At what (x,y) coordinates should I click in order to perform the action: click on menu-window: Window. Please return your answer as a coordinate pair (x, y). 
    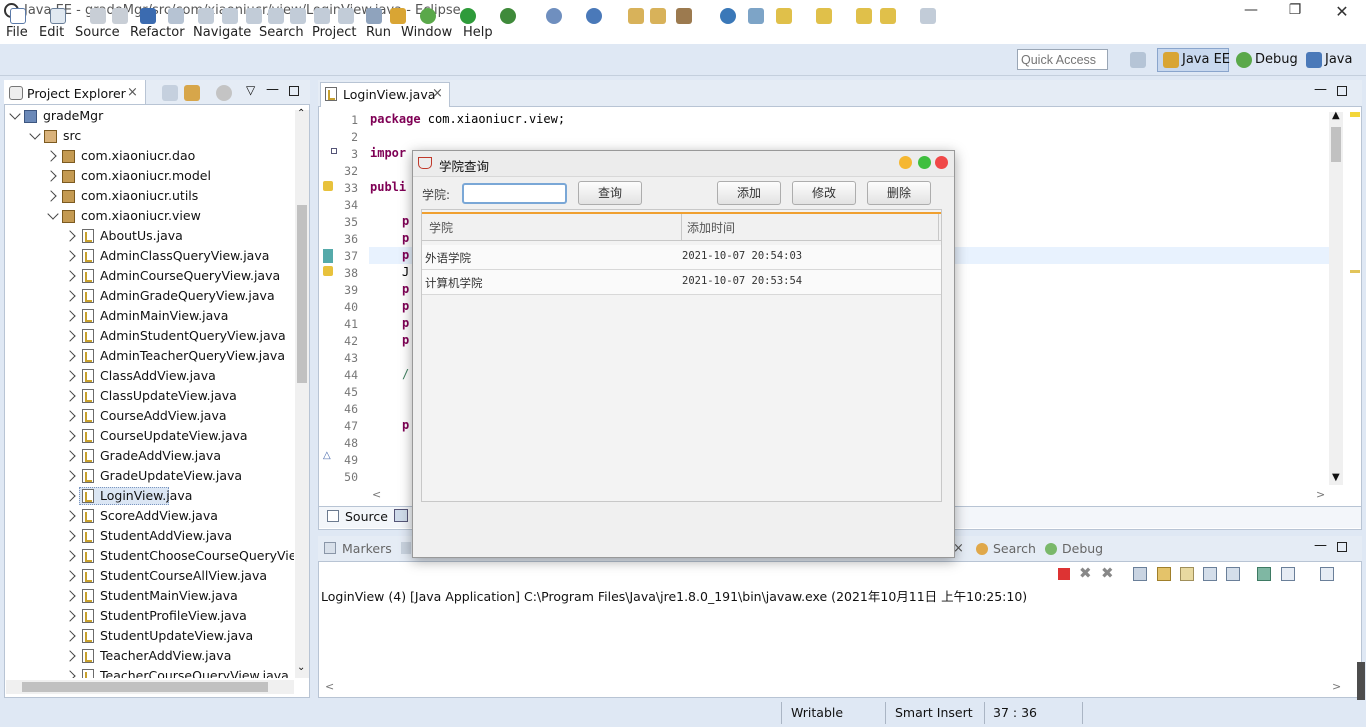
    Looking at the image, I should click on (426, 32).